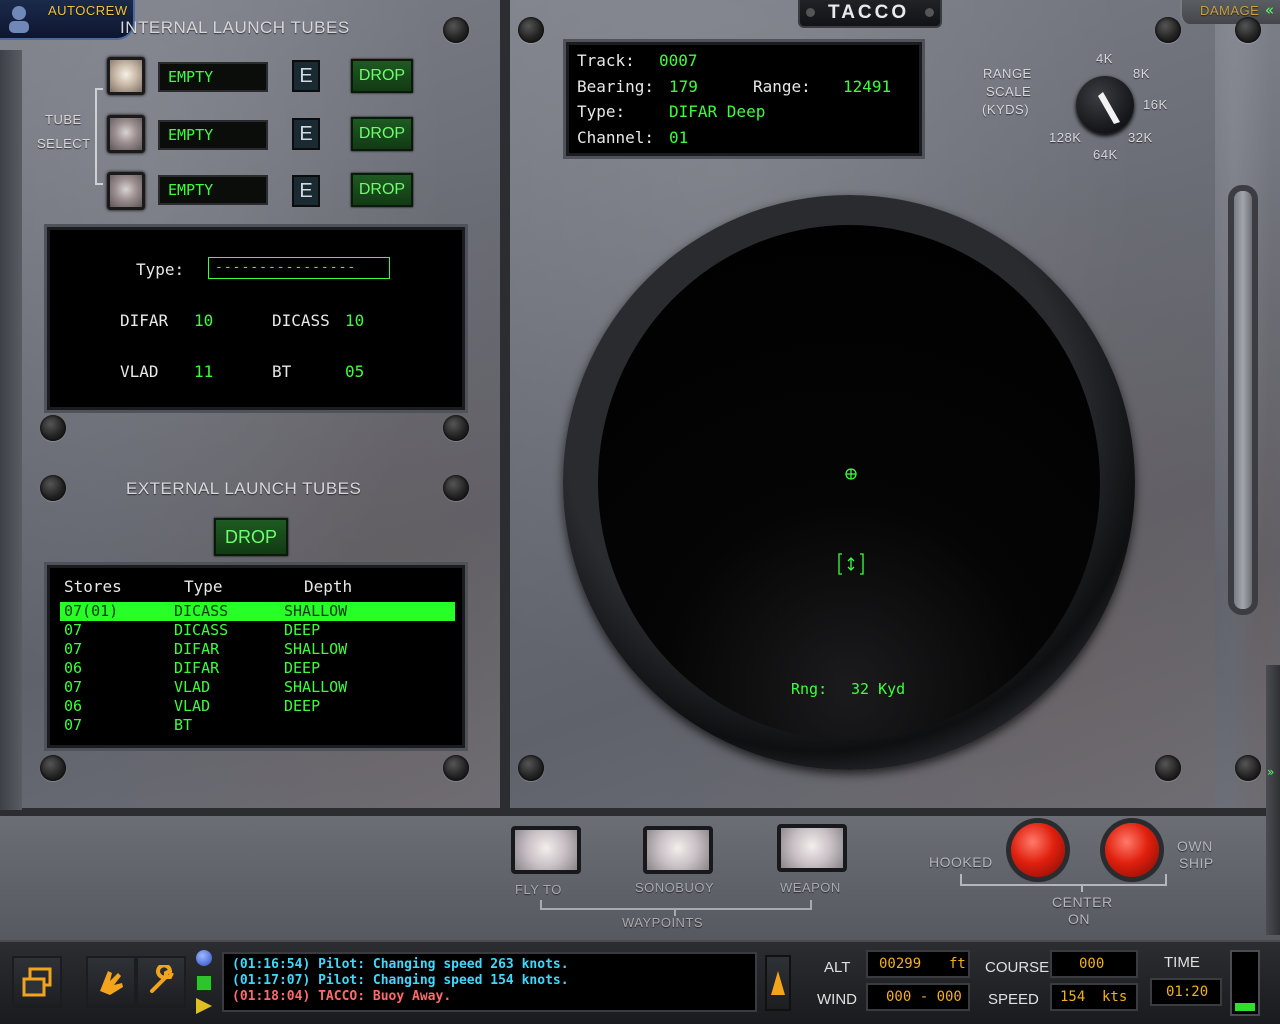  I want to click on range-scale-knob, so click(1105, 105).